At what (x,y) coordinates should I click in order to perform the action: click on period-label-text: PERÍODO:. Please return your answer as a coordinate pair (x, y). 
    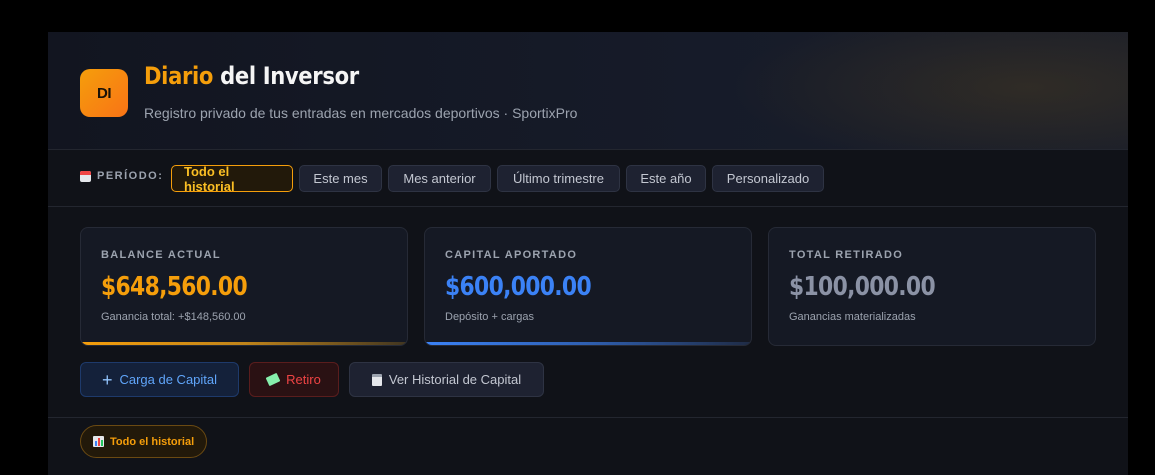
    Looking at the image, I should click on (130, 176).